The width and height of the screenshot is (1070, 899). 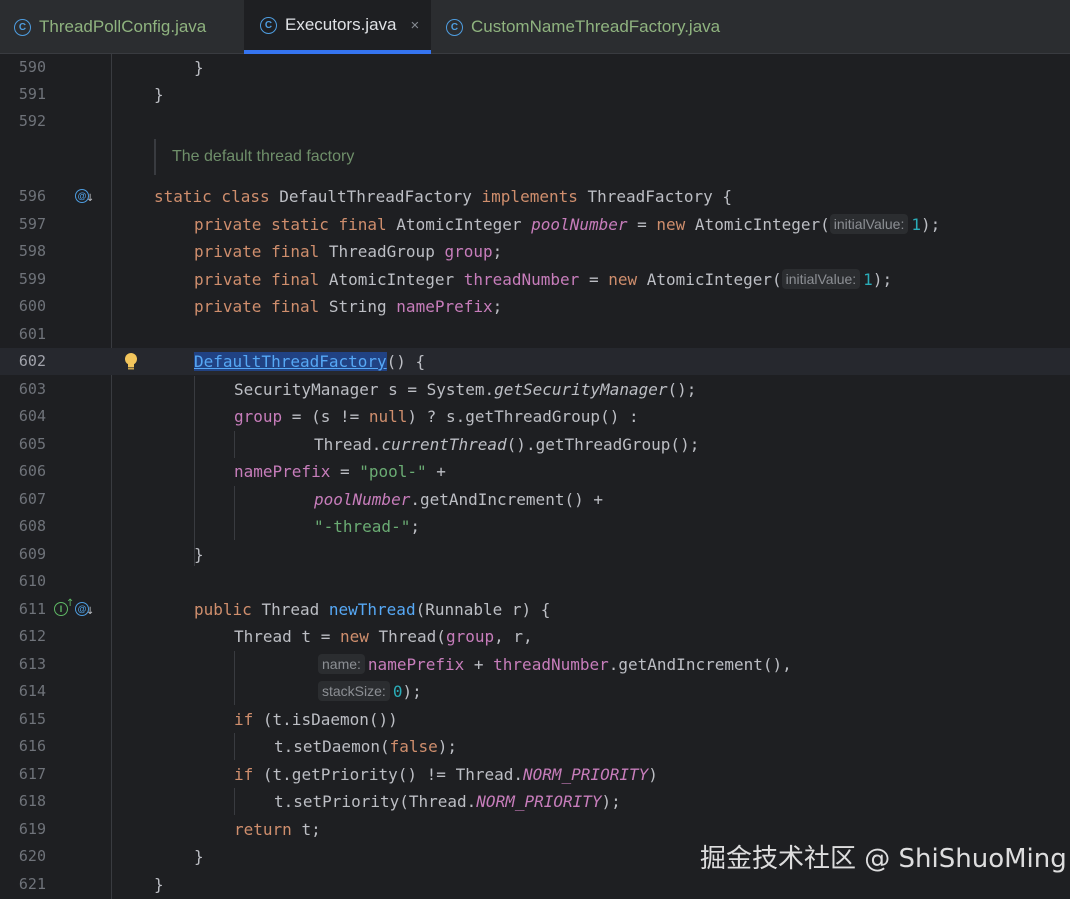 I want to click on line-number: 604, so click(x=32, y=416).